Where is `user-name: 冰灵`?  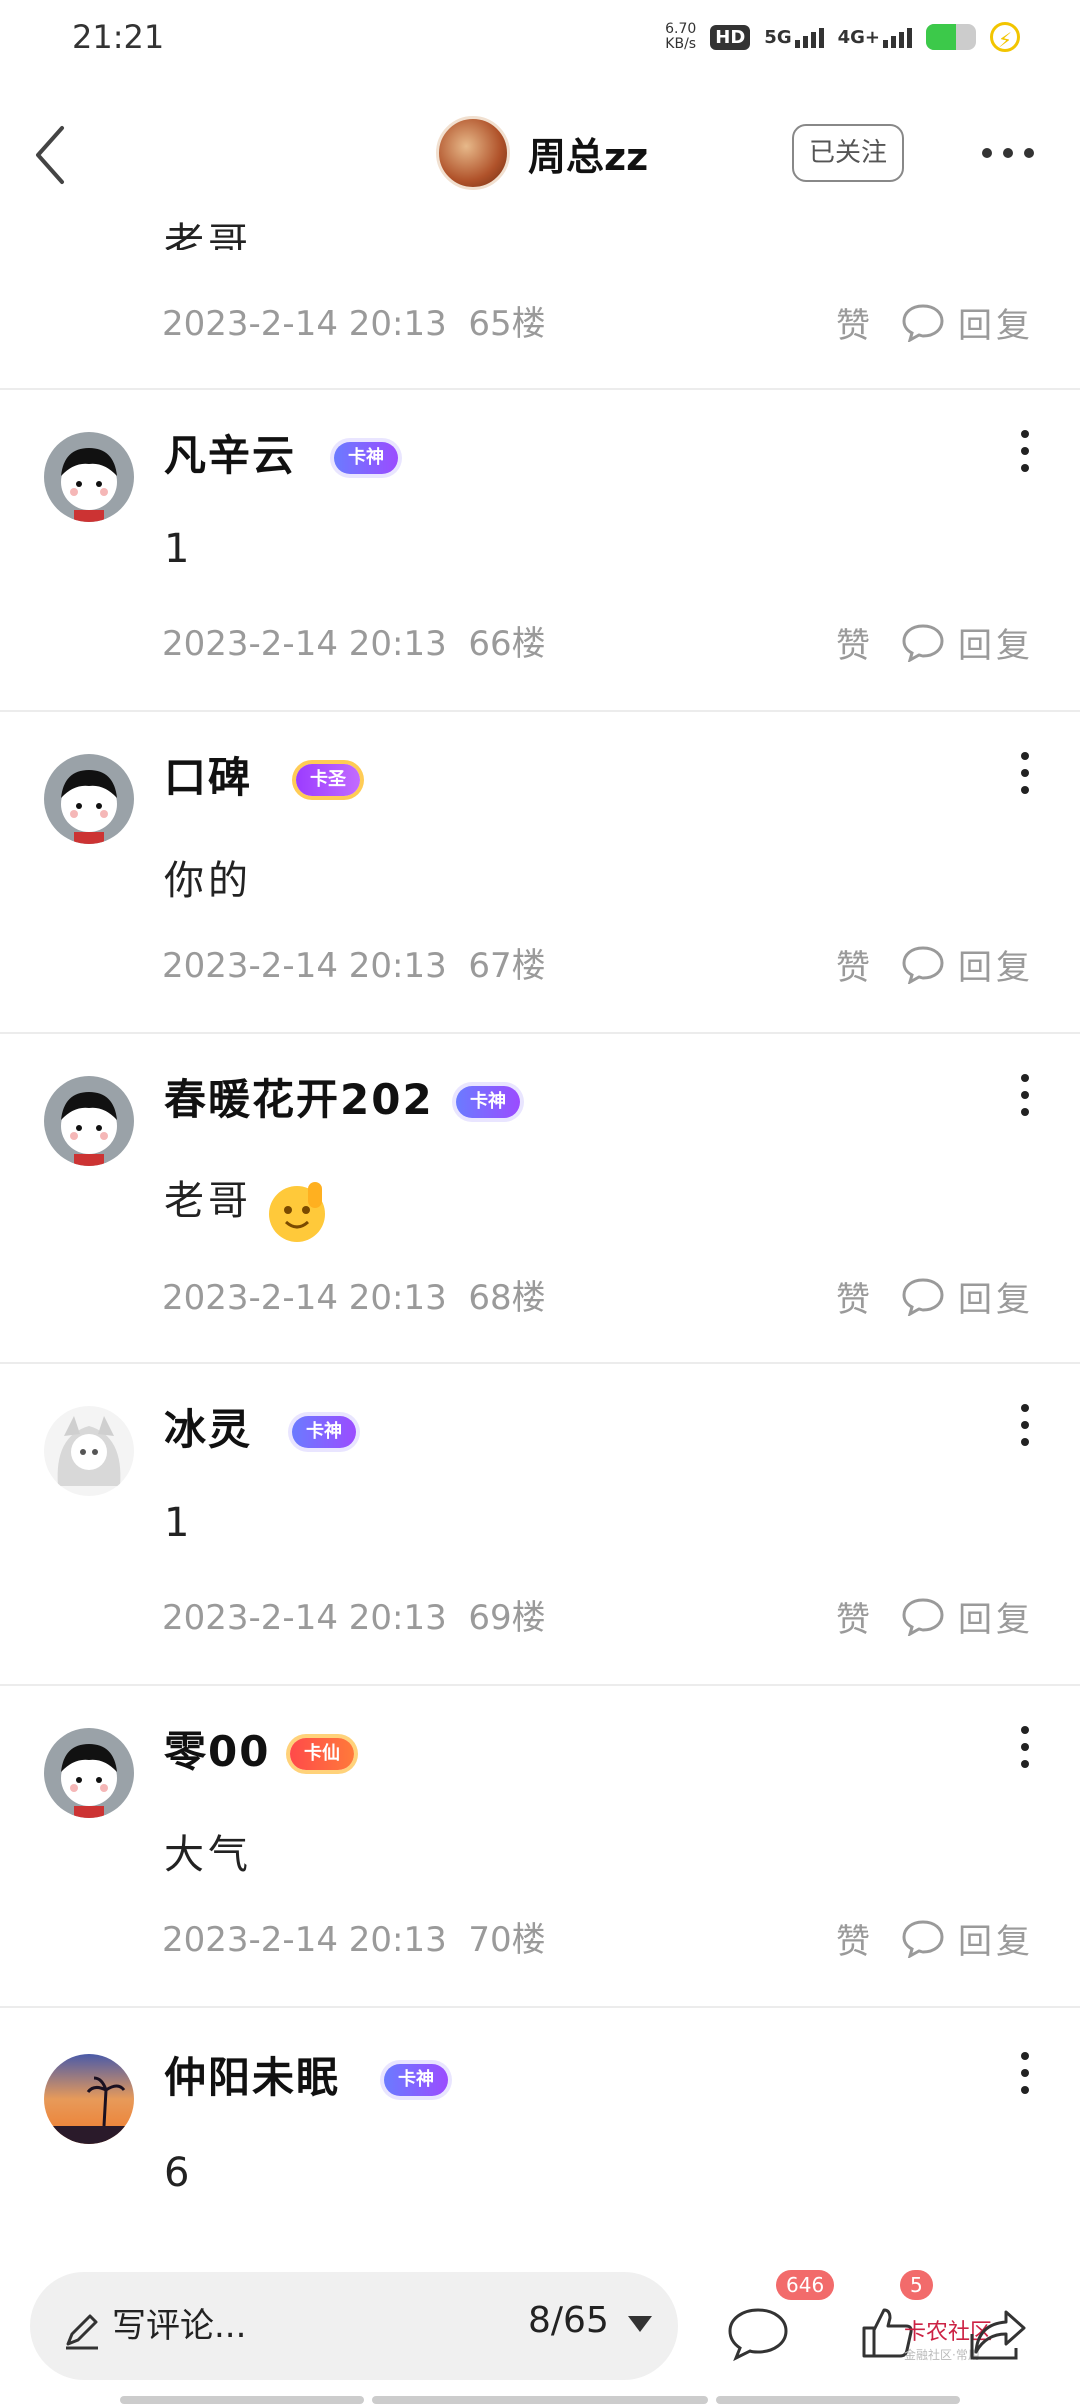
user-name: 冰灵 is located at coordinates (208, 1426).